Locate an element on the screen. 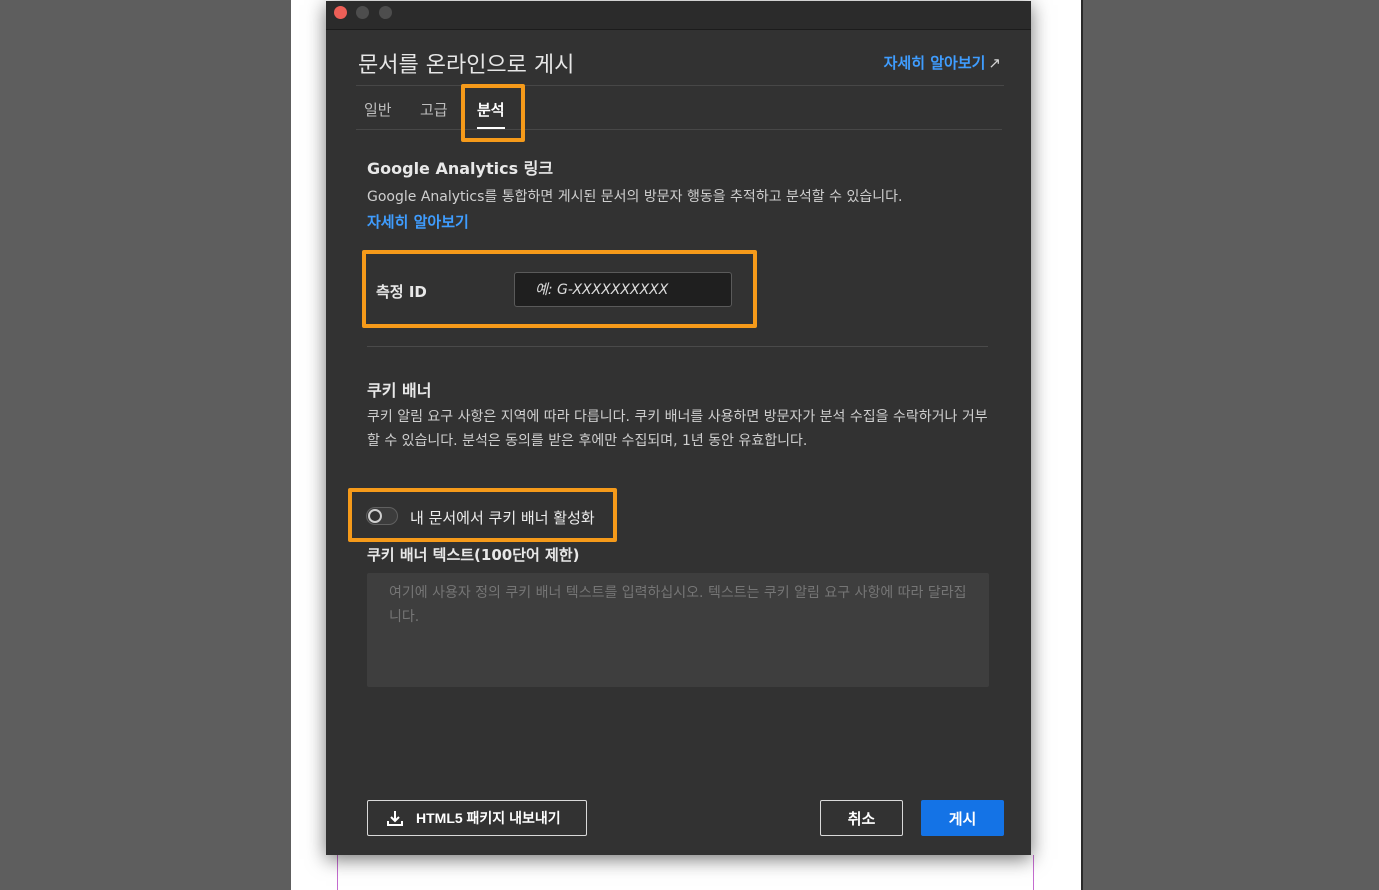  tab-divider is located at coordinates (679, 129).